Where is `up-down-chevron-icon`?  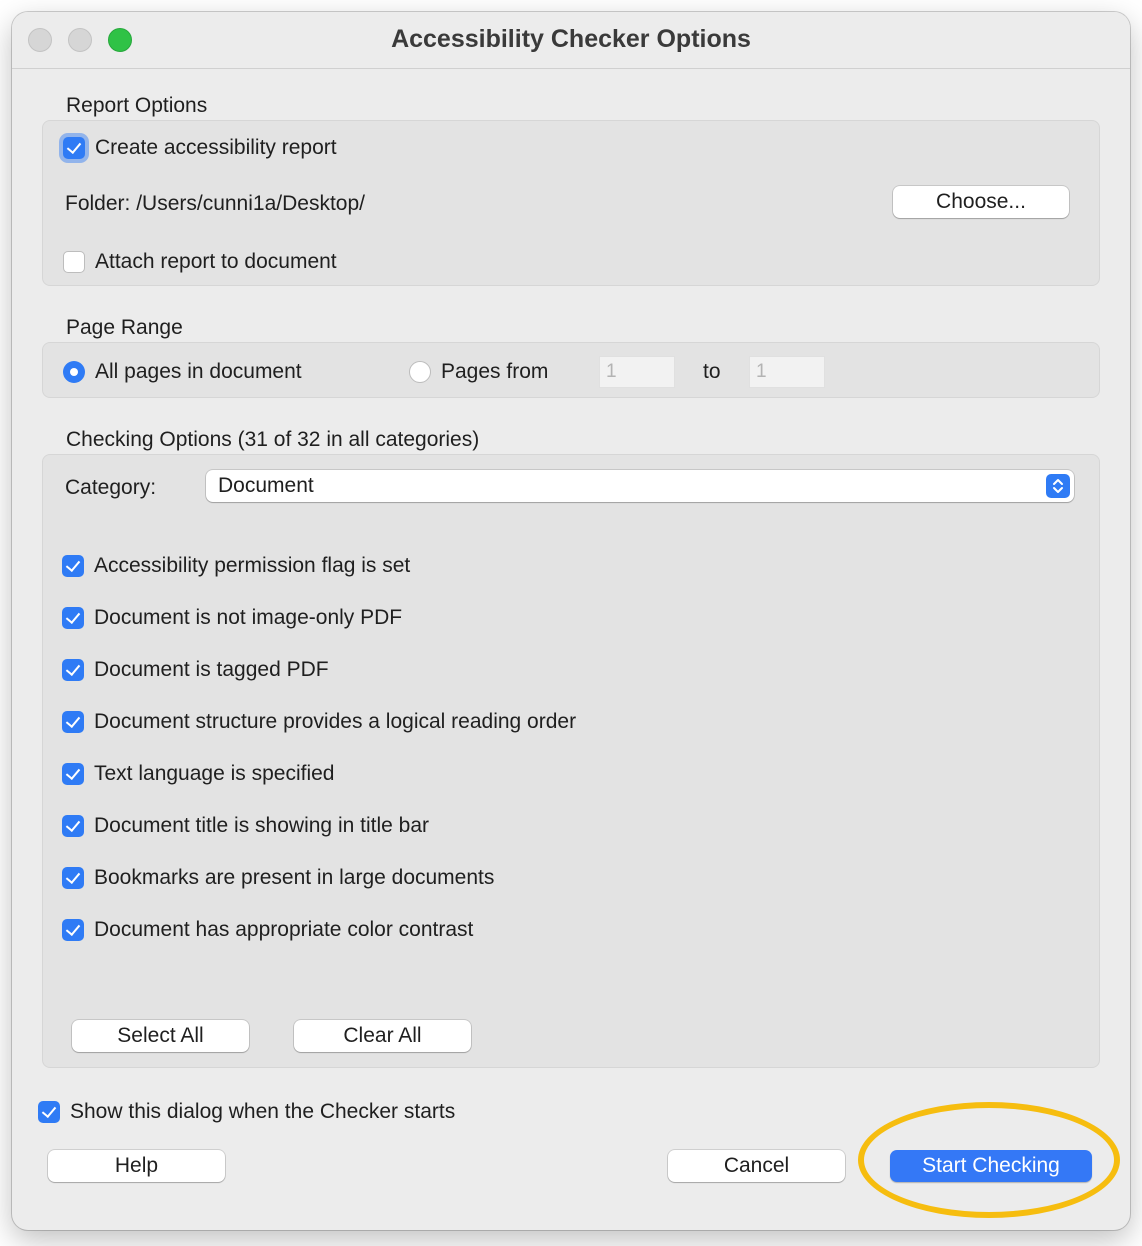
up-down-chevron-icon is located at coordinates (1058, 486).